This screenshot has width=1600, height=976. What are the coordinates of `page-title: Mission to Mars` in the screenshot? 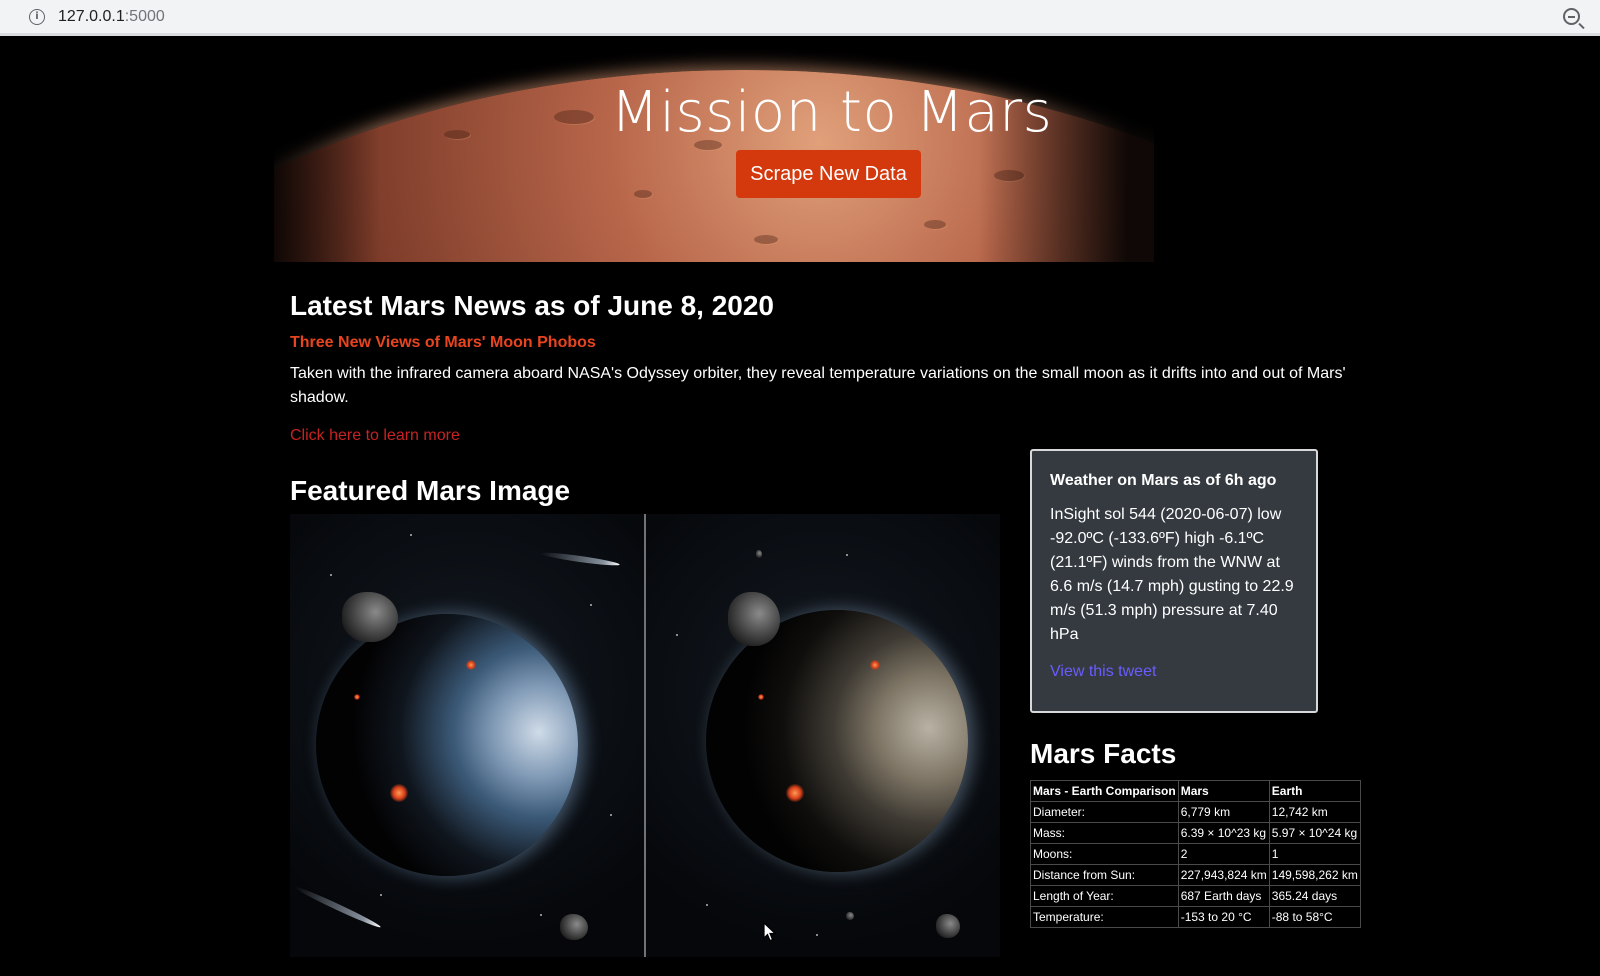 It's located at (831, 112).